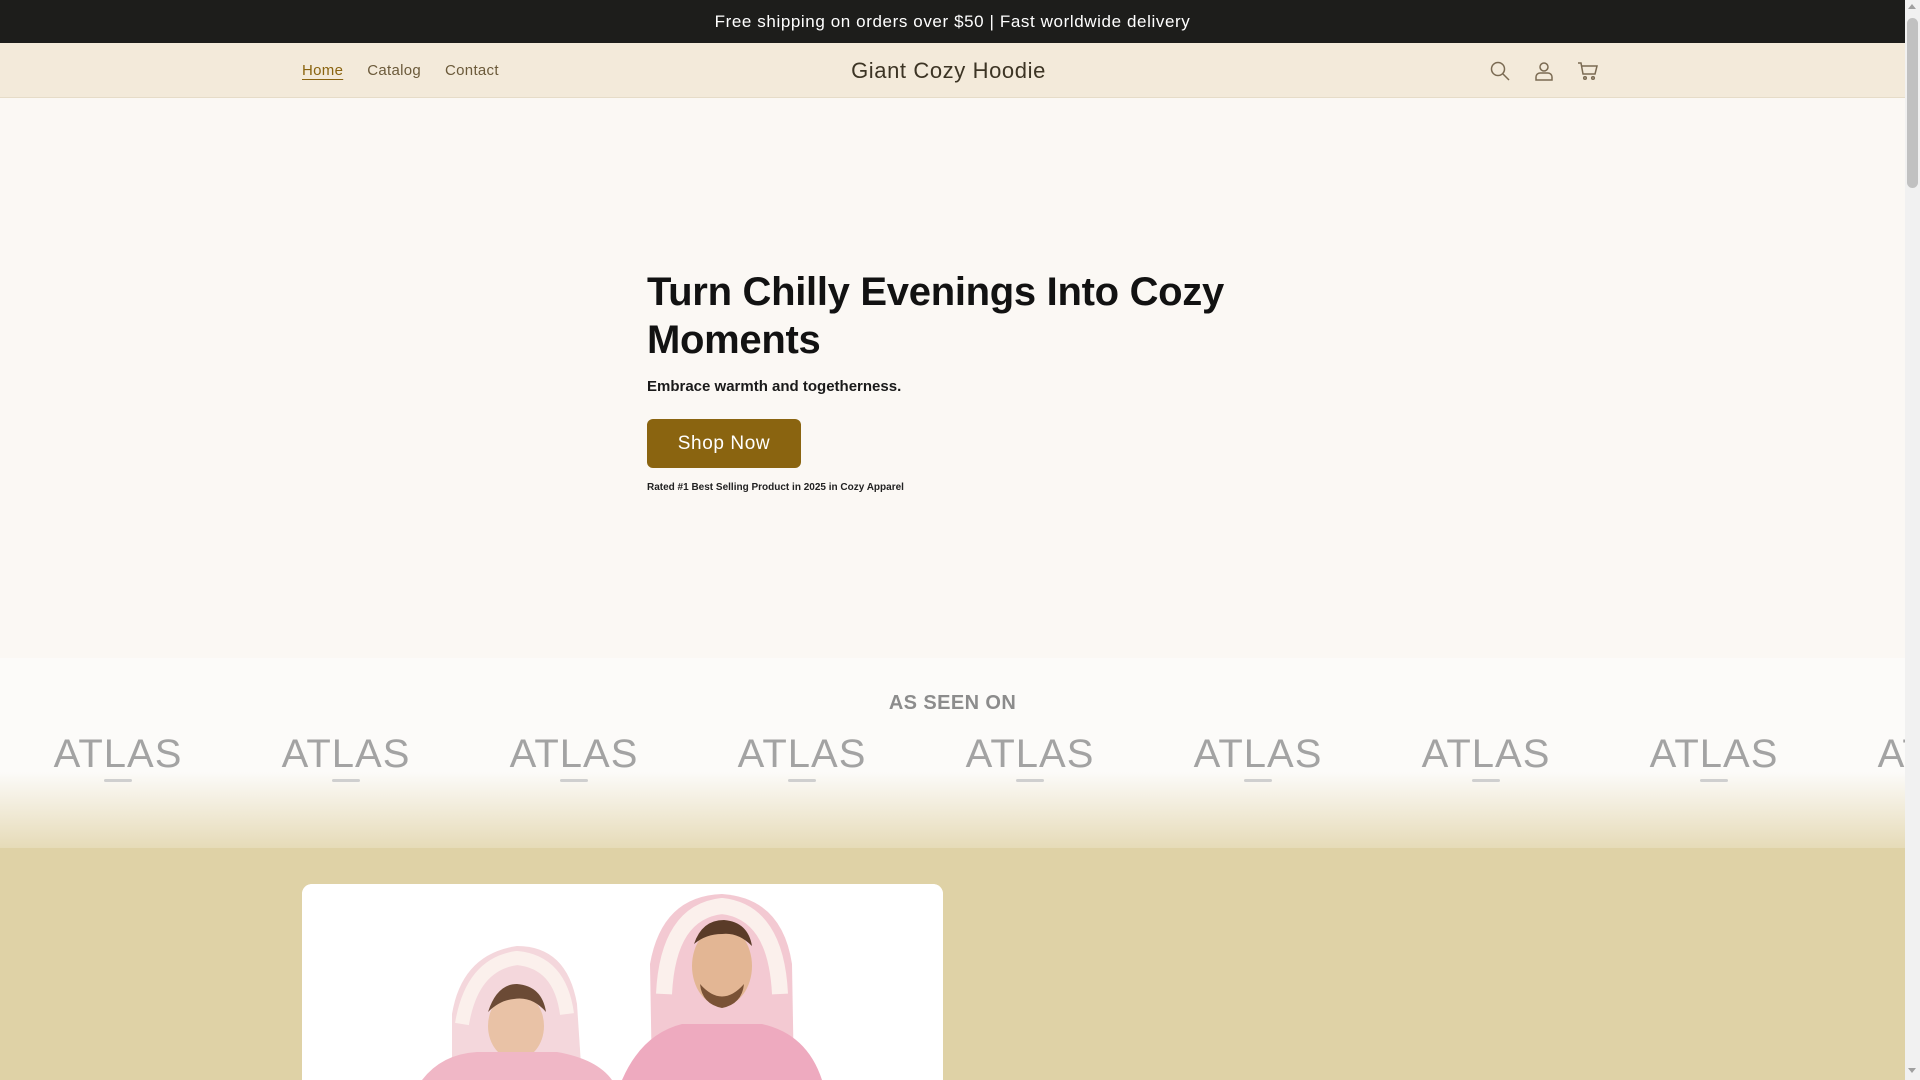 This screenshot has height=1080, width=1920. I want to click on pink-hoodie-models-image, so click(622, 982).